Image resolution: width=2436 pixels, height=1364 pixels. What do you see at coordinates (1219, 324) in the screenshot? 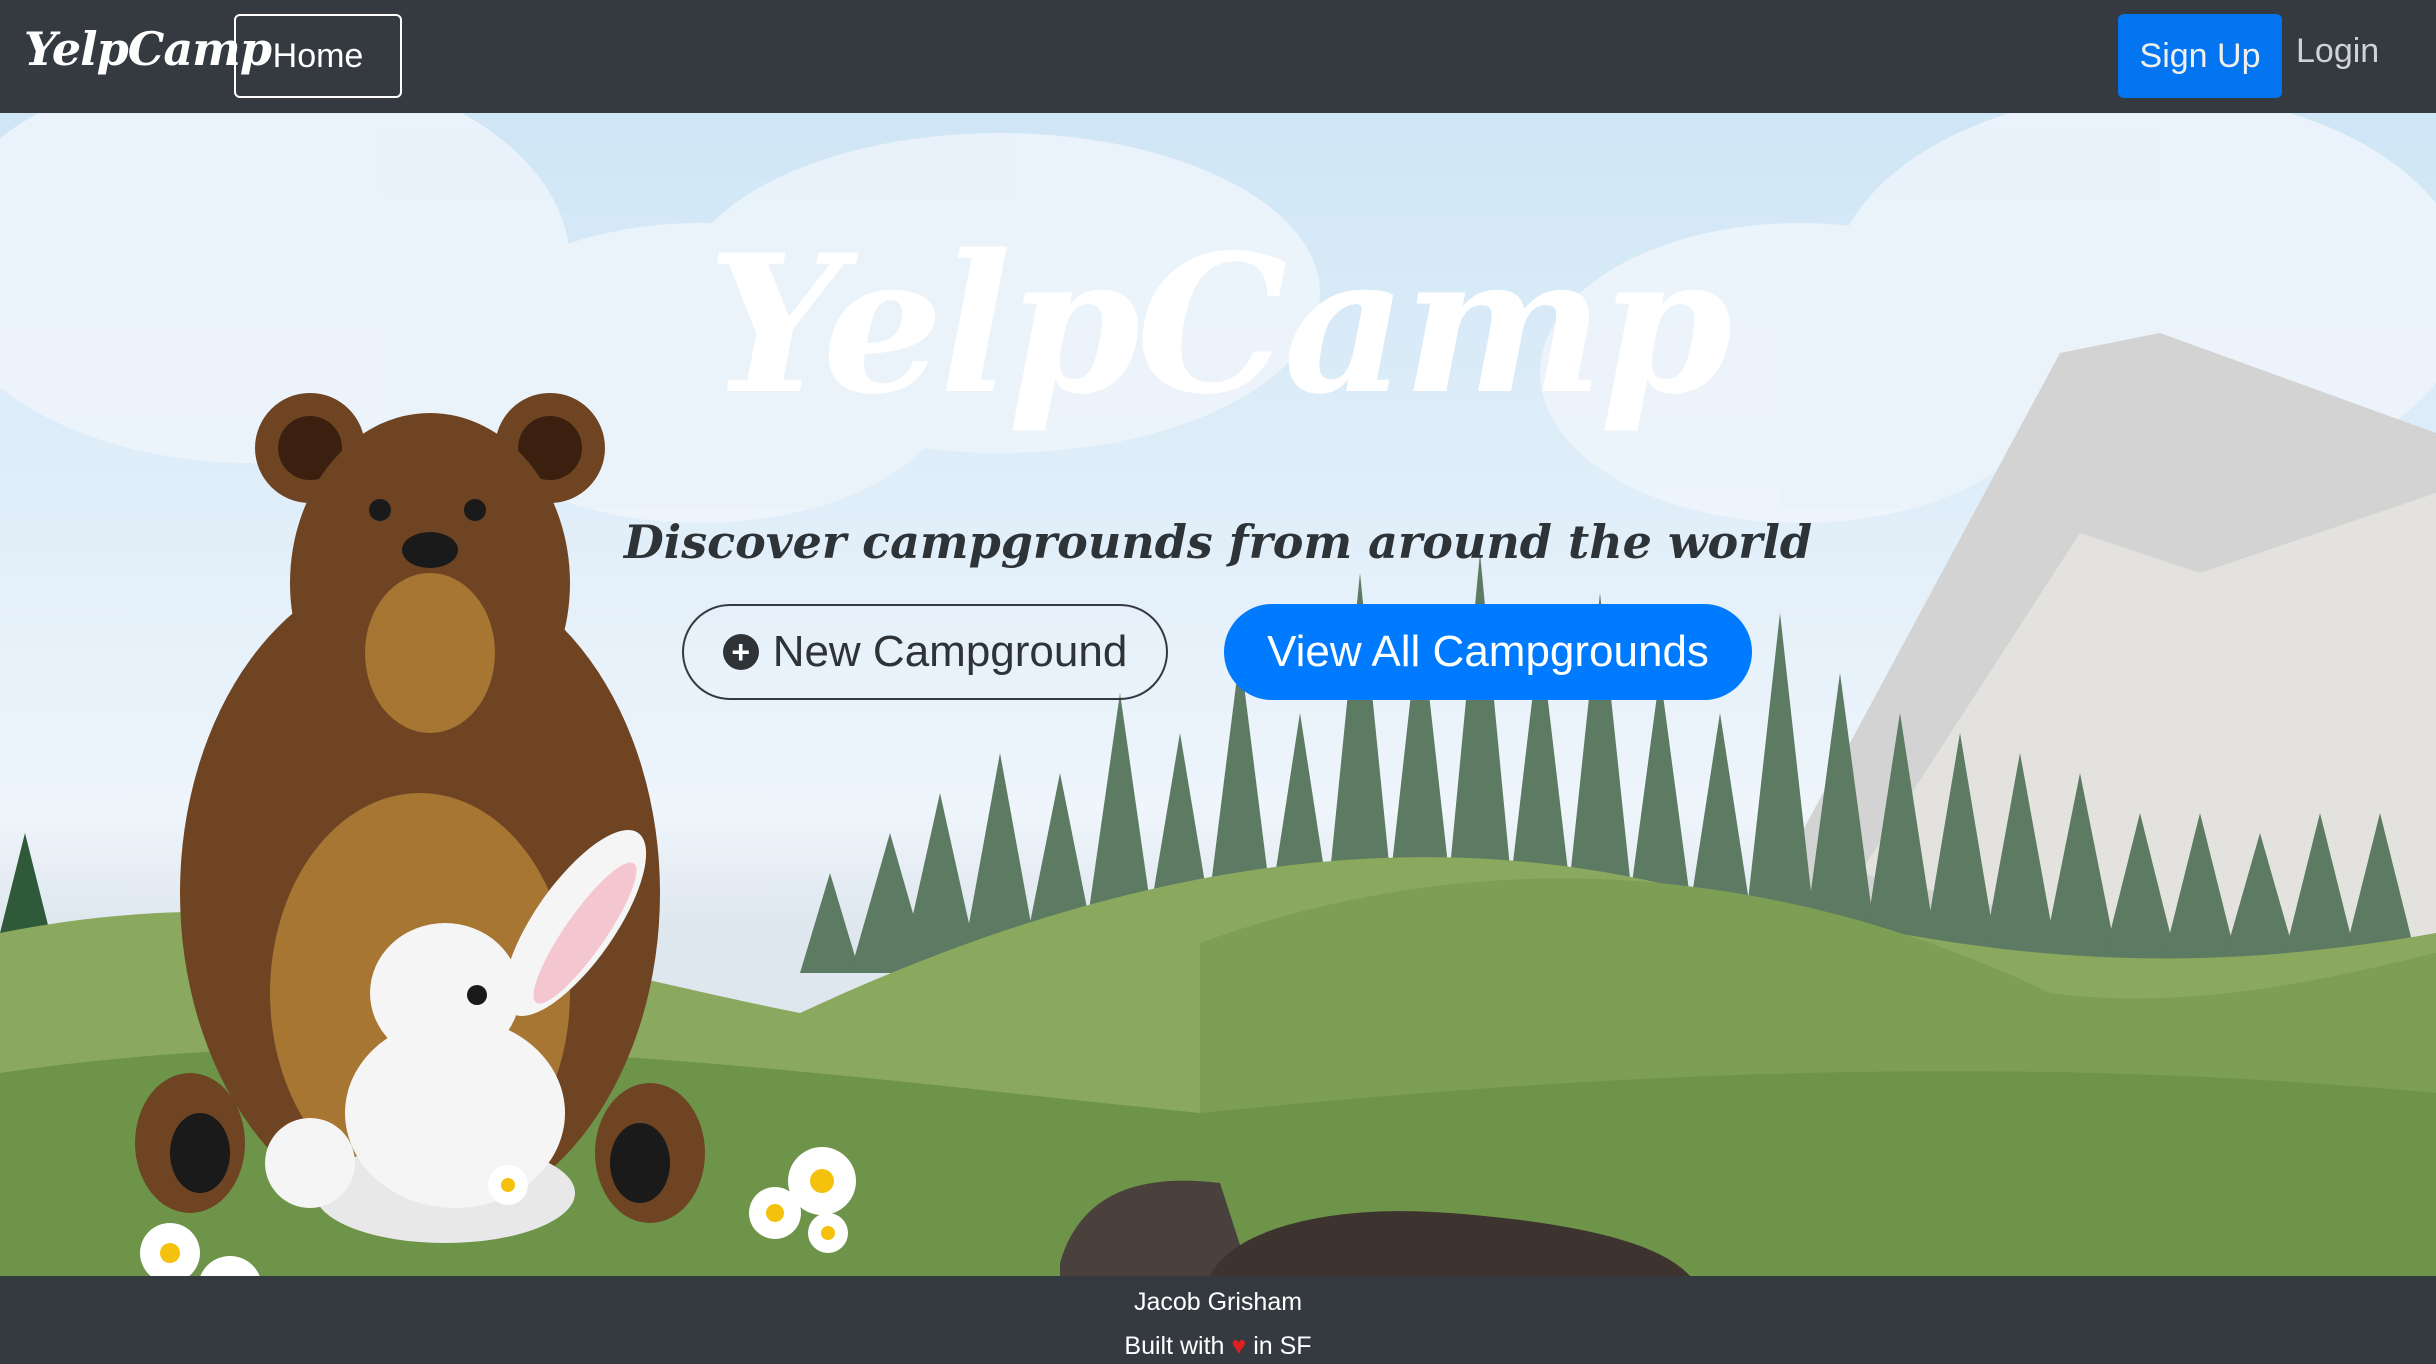
I see `hero-title: YelpCamp` at bounding box center [1219, 324].